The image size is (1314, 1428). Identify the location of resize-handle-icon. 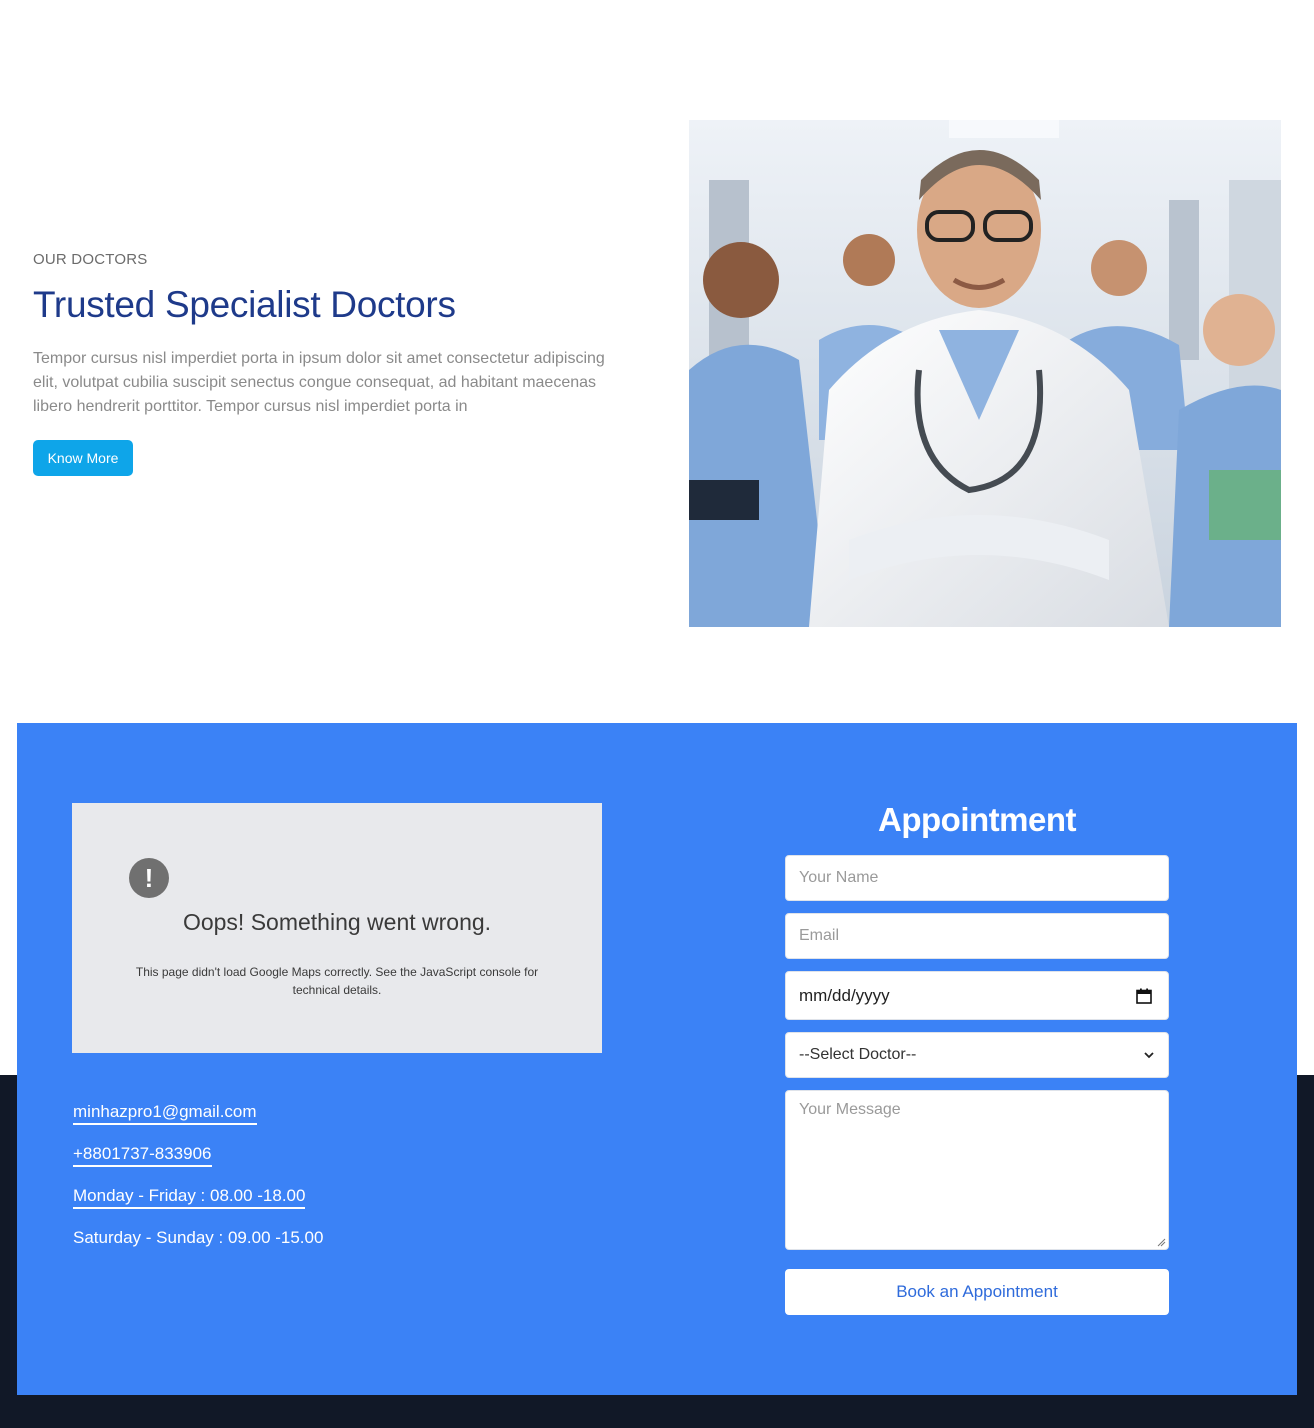
(1161, 1242).